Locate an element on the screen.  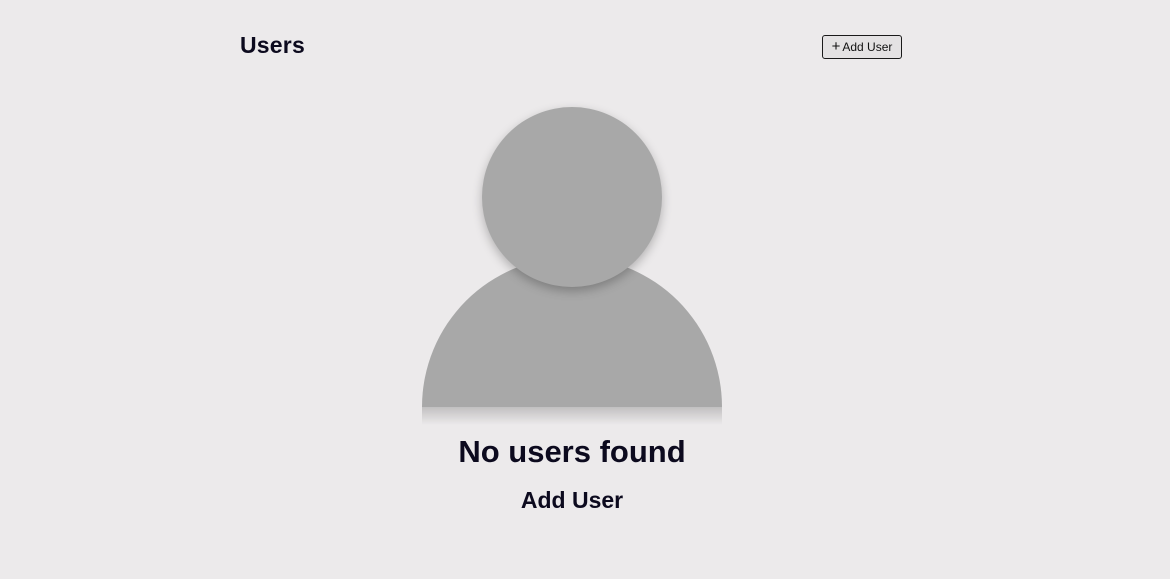
page-title: Users is located at coordinates (272, 45).